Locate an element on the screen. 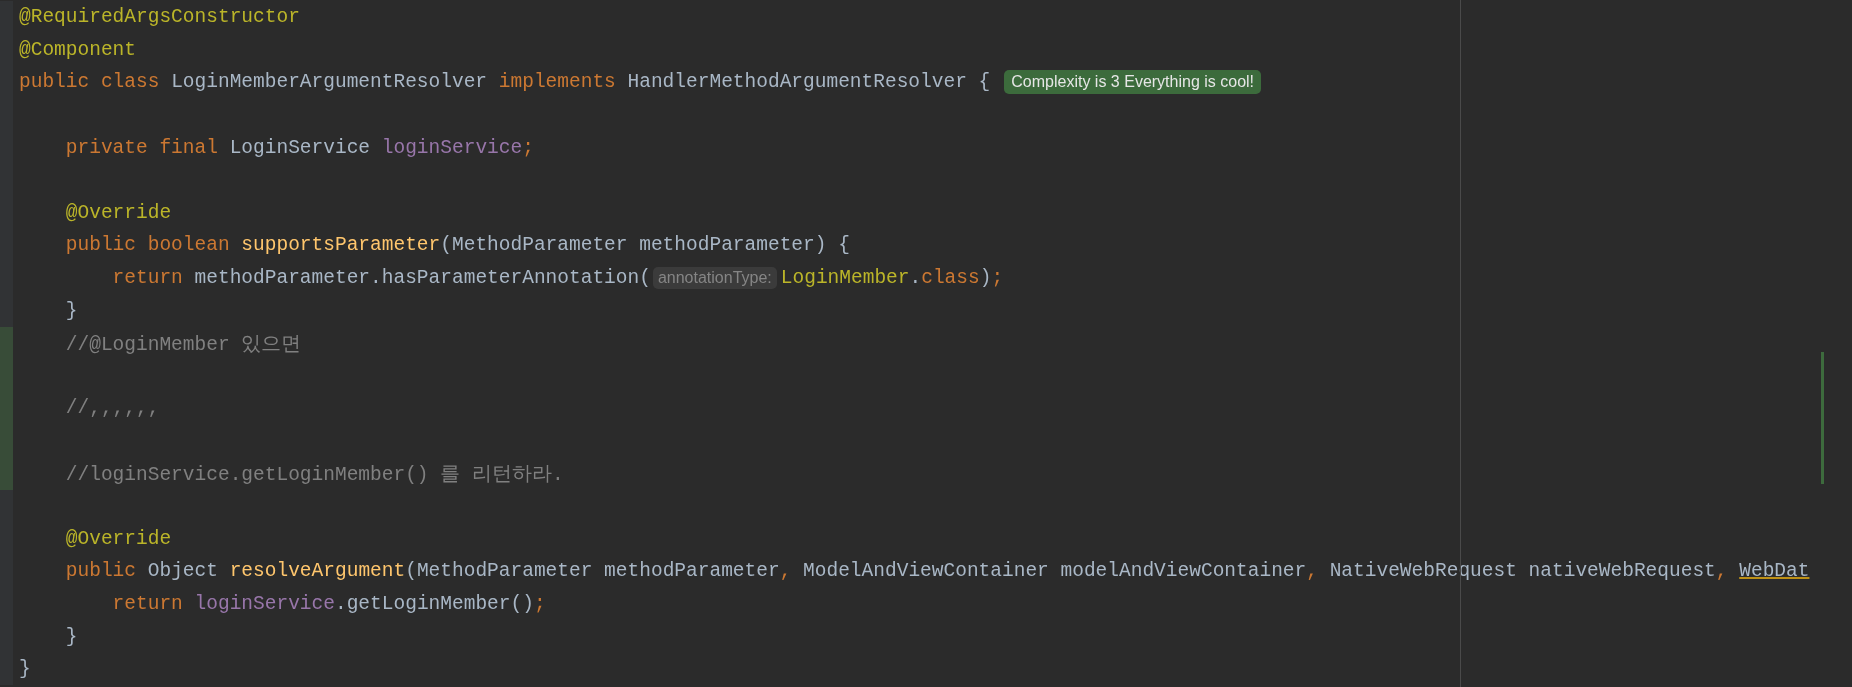 The image size is (1852, 687). code-text: (MethodParameter methodParameter is located at coordinates (592, 571).